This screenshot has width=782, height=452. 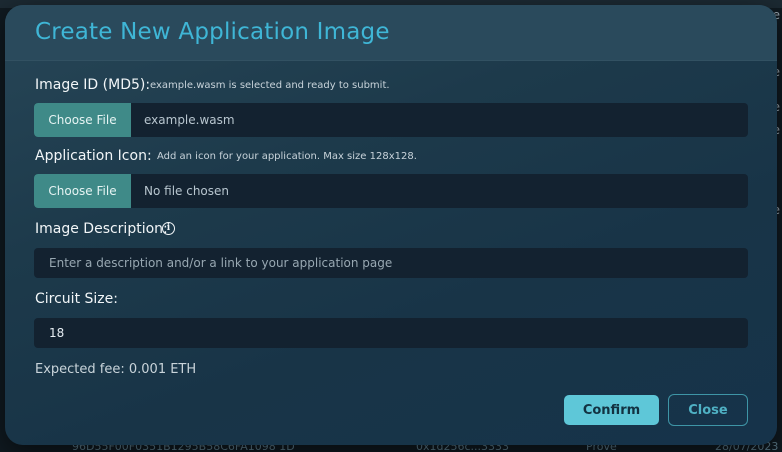 What do you see at coordinates (187, 191) in the screenshot?
I see `app-icon-file-name: No file chosen` at bounding box center [187, 191].